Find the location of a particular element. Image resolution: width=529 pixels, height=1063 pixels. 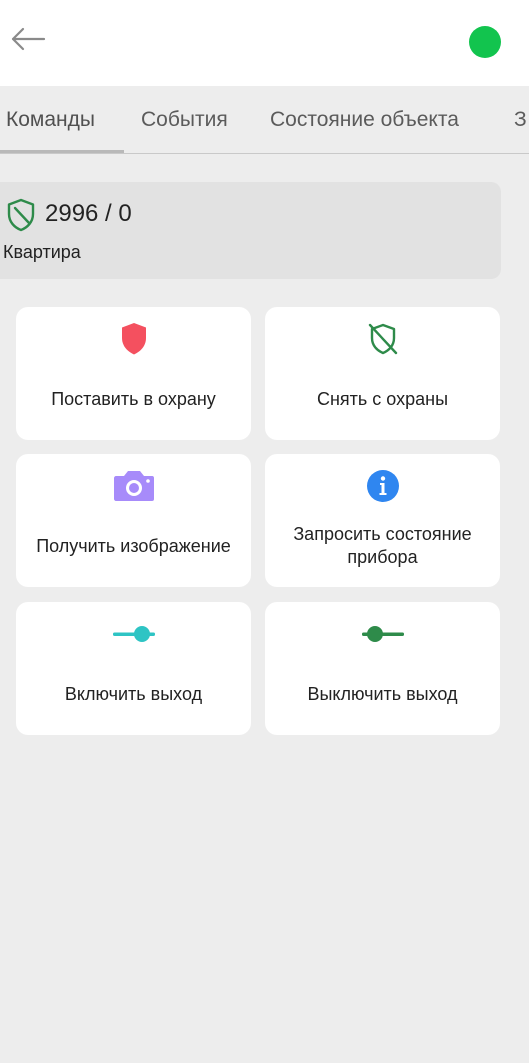

top-bar is located at coordinates (264, 43).